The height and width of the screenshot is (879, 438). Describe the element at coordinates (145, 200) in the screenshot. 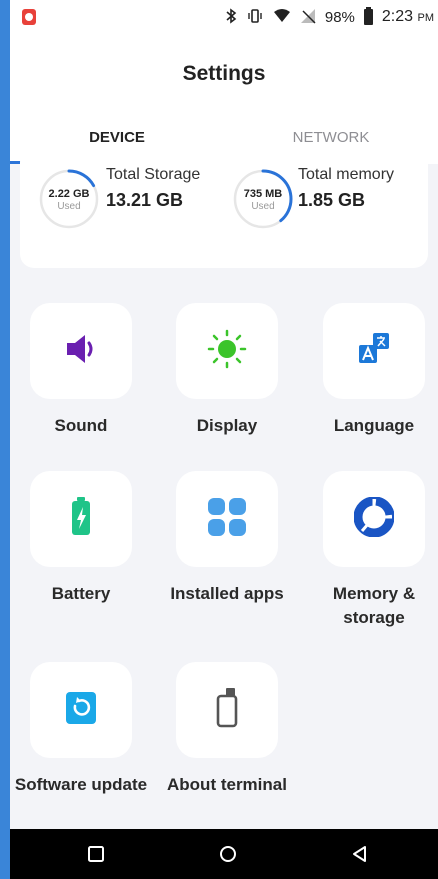

I see `total-storage-value: 13.21 GB` at that location.